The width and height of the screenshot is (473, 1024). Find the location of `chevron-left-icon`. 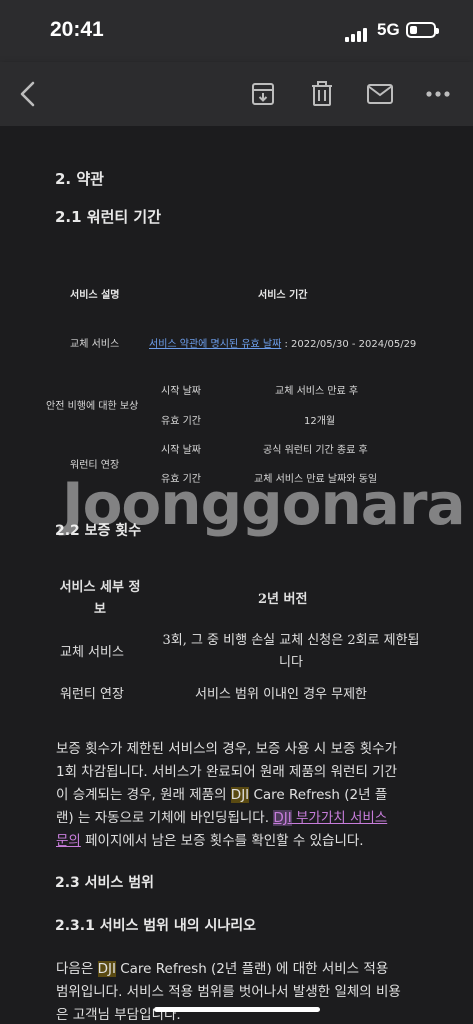

chevron-left-icon is located at coordinates (27, 94).